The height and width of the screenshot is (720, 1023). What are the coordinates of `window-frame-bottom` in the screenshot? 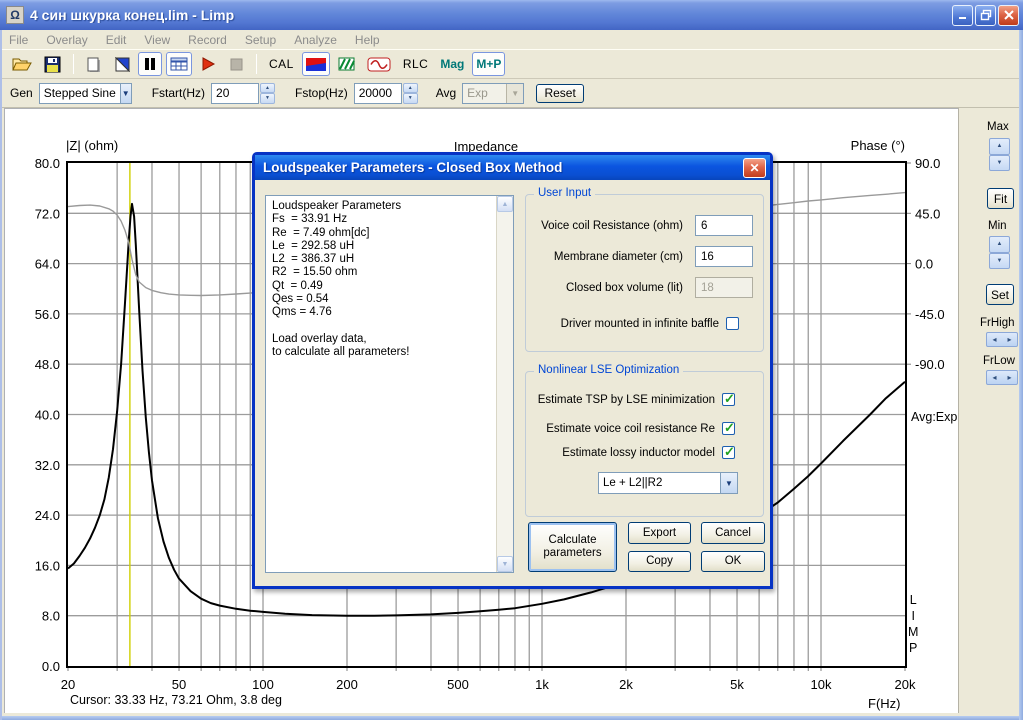 It's located at (511, 718).